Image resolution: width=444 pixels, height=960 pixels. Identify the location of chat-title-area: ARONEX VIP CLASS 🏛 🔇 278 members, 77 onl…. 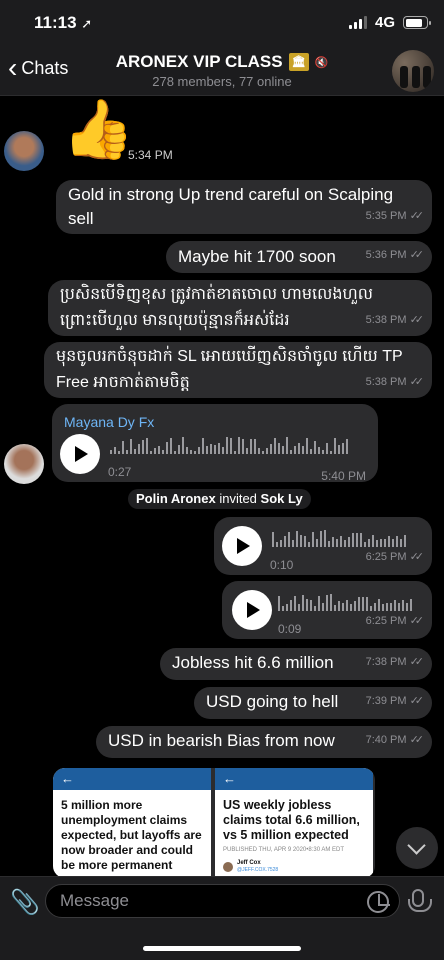
(222, 70).